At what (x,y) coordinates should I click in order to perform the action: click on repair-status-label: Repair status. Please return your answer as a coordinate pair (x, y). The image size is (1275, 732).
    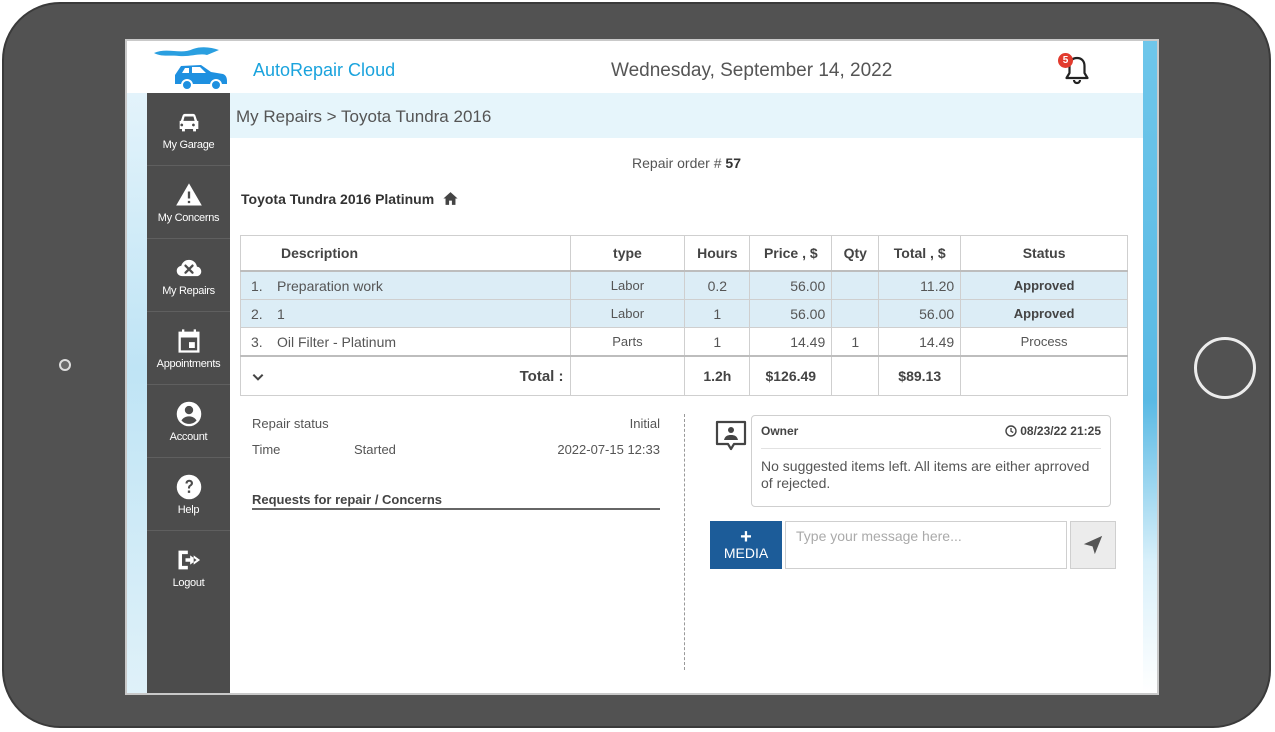
    Looking at the image, I should click on (290, 423).